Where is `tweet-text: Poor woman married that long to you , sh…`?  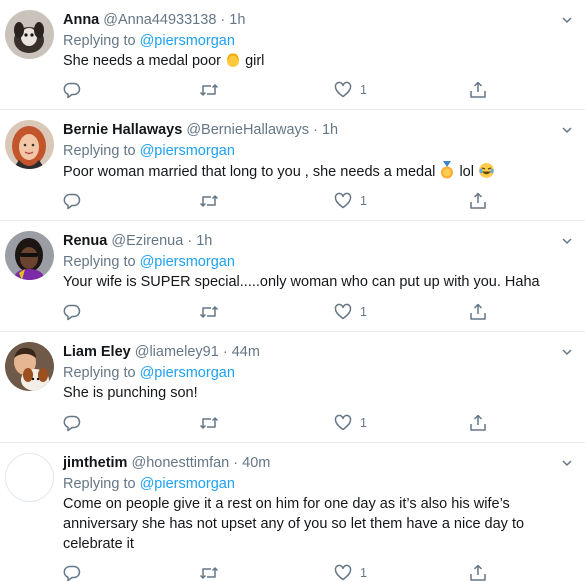 tweet-text: Poor woman married that long to you , sh… is located at coordinates (318, 173).